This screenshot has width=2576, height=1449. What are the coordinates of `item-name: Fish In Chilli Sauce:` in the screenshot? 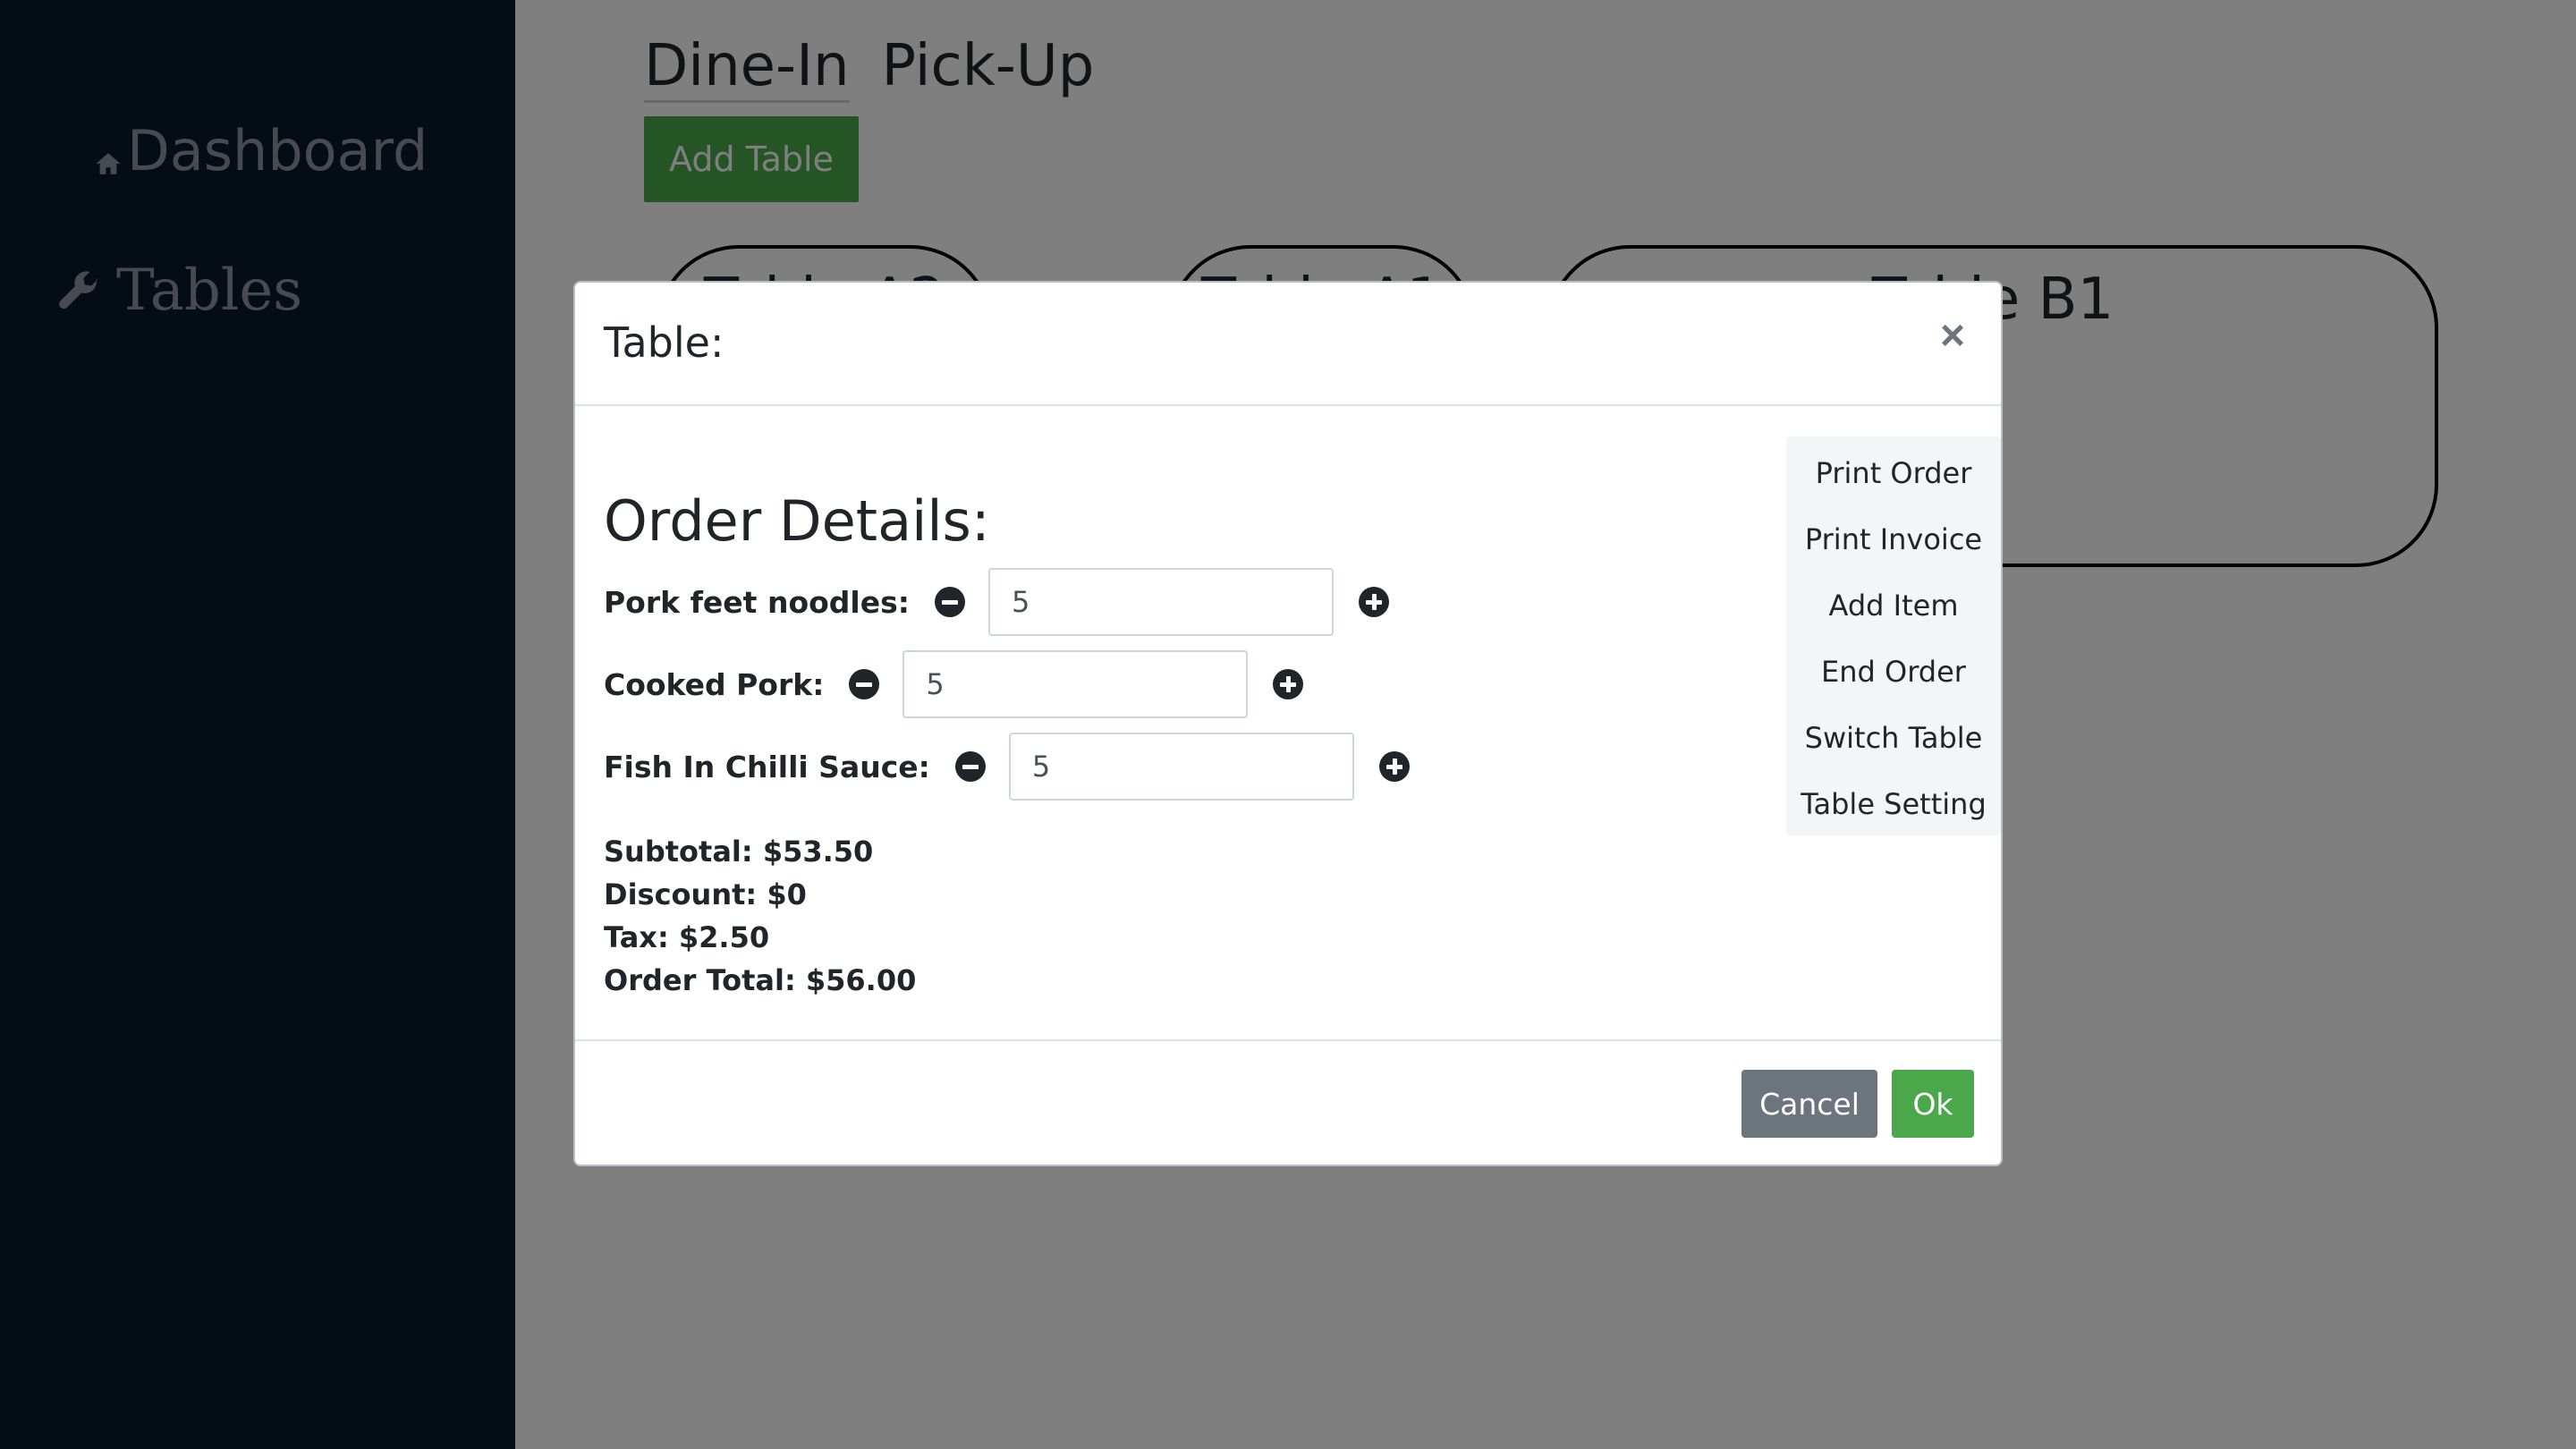 It's located at (767, 766).